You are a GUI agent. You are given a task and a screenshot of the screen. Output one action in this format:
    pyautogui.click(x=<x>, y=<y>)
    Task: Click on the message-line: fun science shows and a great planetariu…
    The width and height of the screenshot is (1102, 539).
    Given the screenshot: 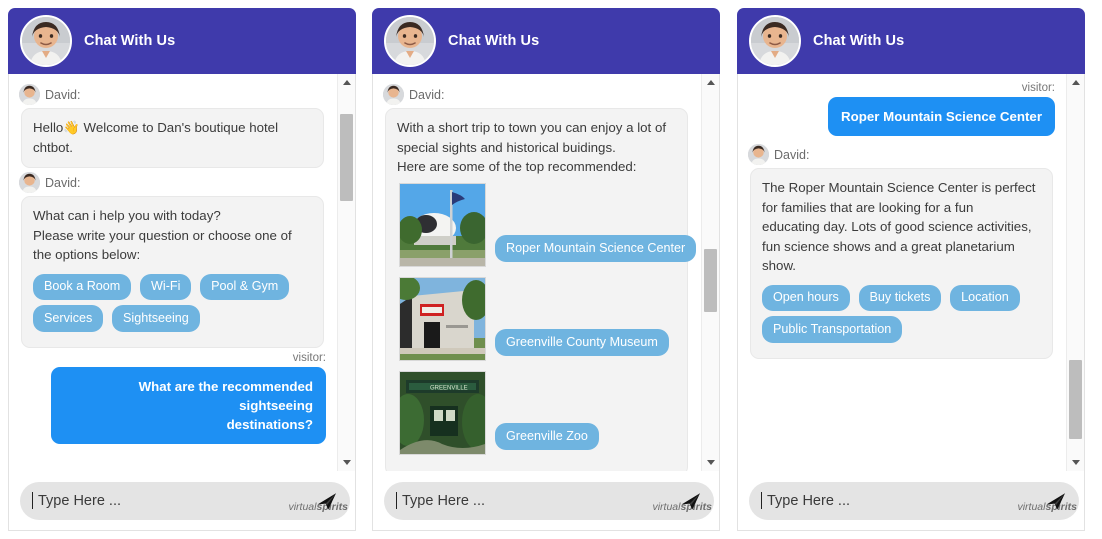 What is the action you would take?
    pyautogui.click(x=888, y=246)
    